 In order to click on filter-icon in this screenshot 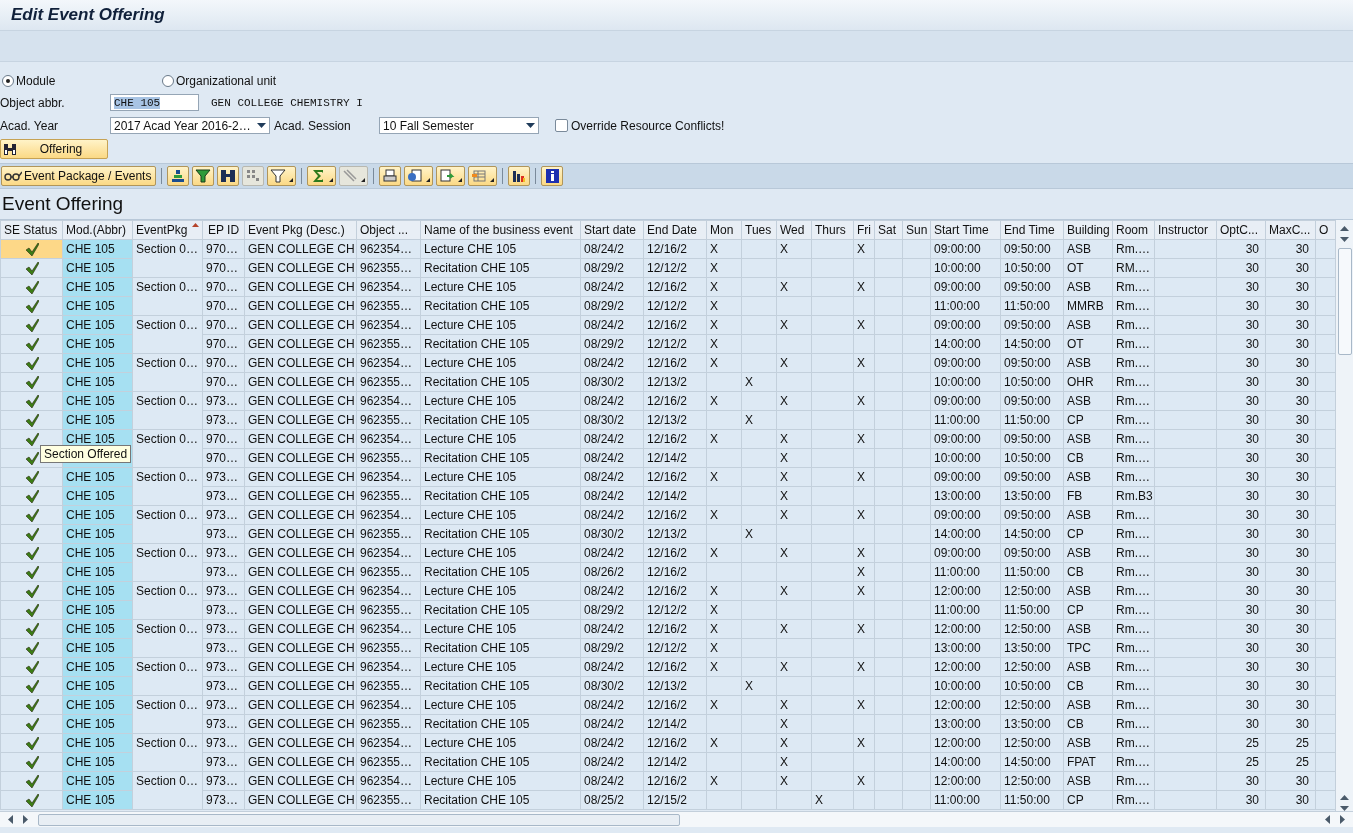, I will do `click(203, 176)`.